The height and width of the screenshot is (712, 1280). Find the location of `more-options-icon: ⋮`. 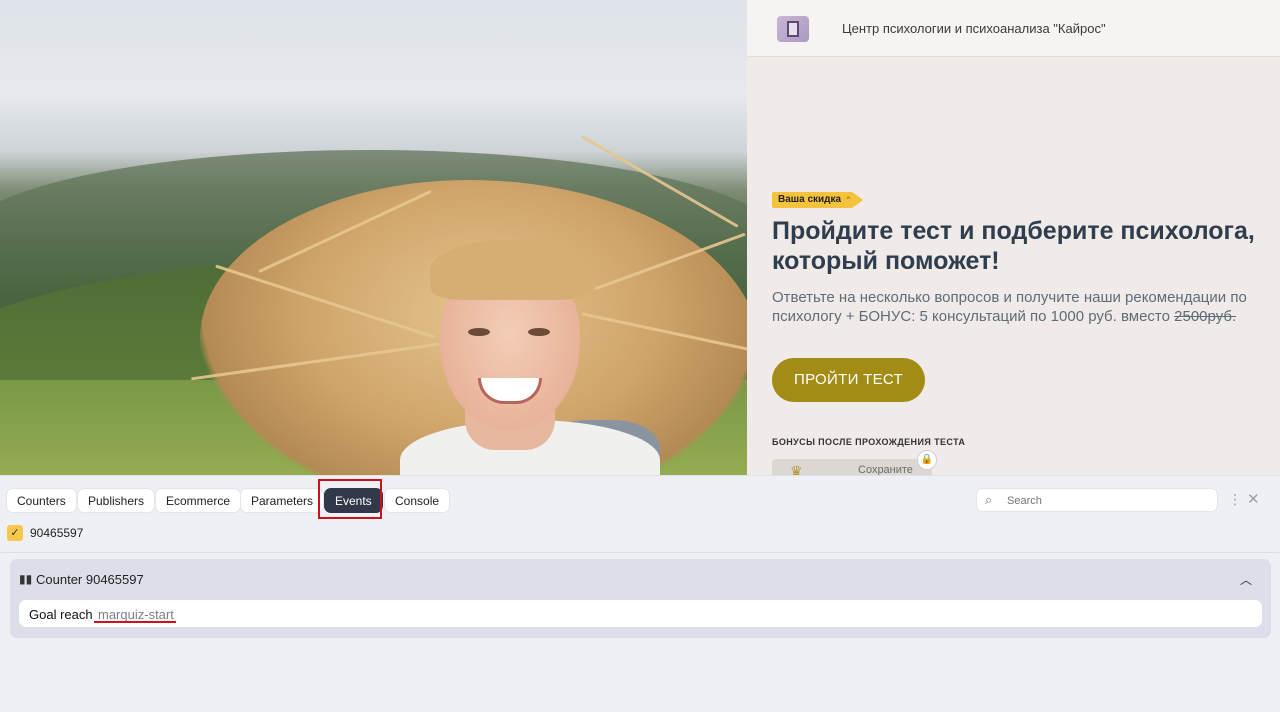

more-options-icon: ⋮ is located at coordinates (1235, 499).